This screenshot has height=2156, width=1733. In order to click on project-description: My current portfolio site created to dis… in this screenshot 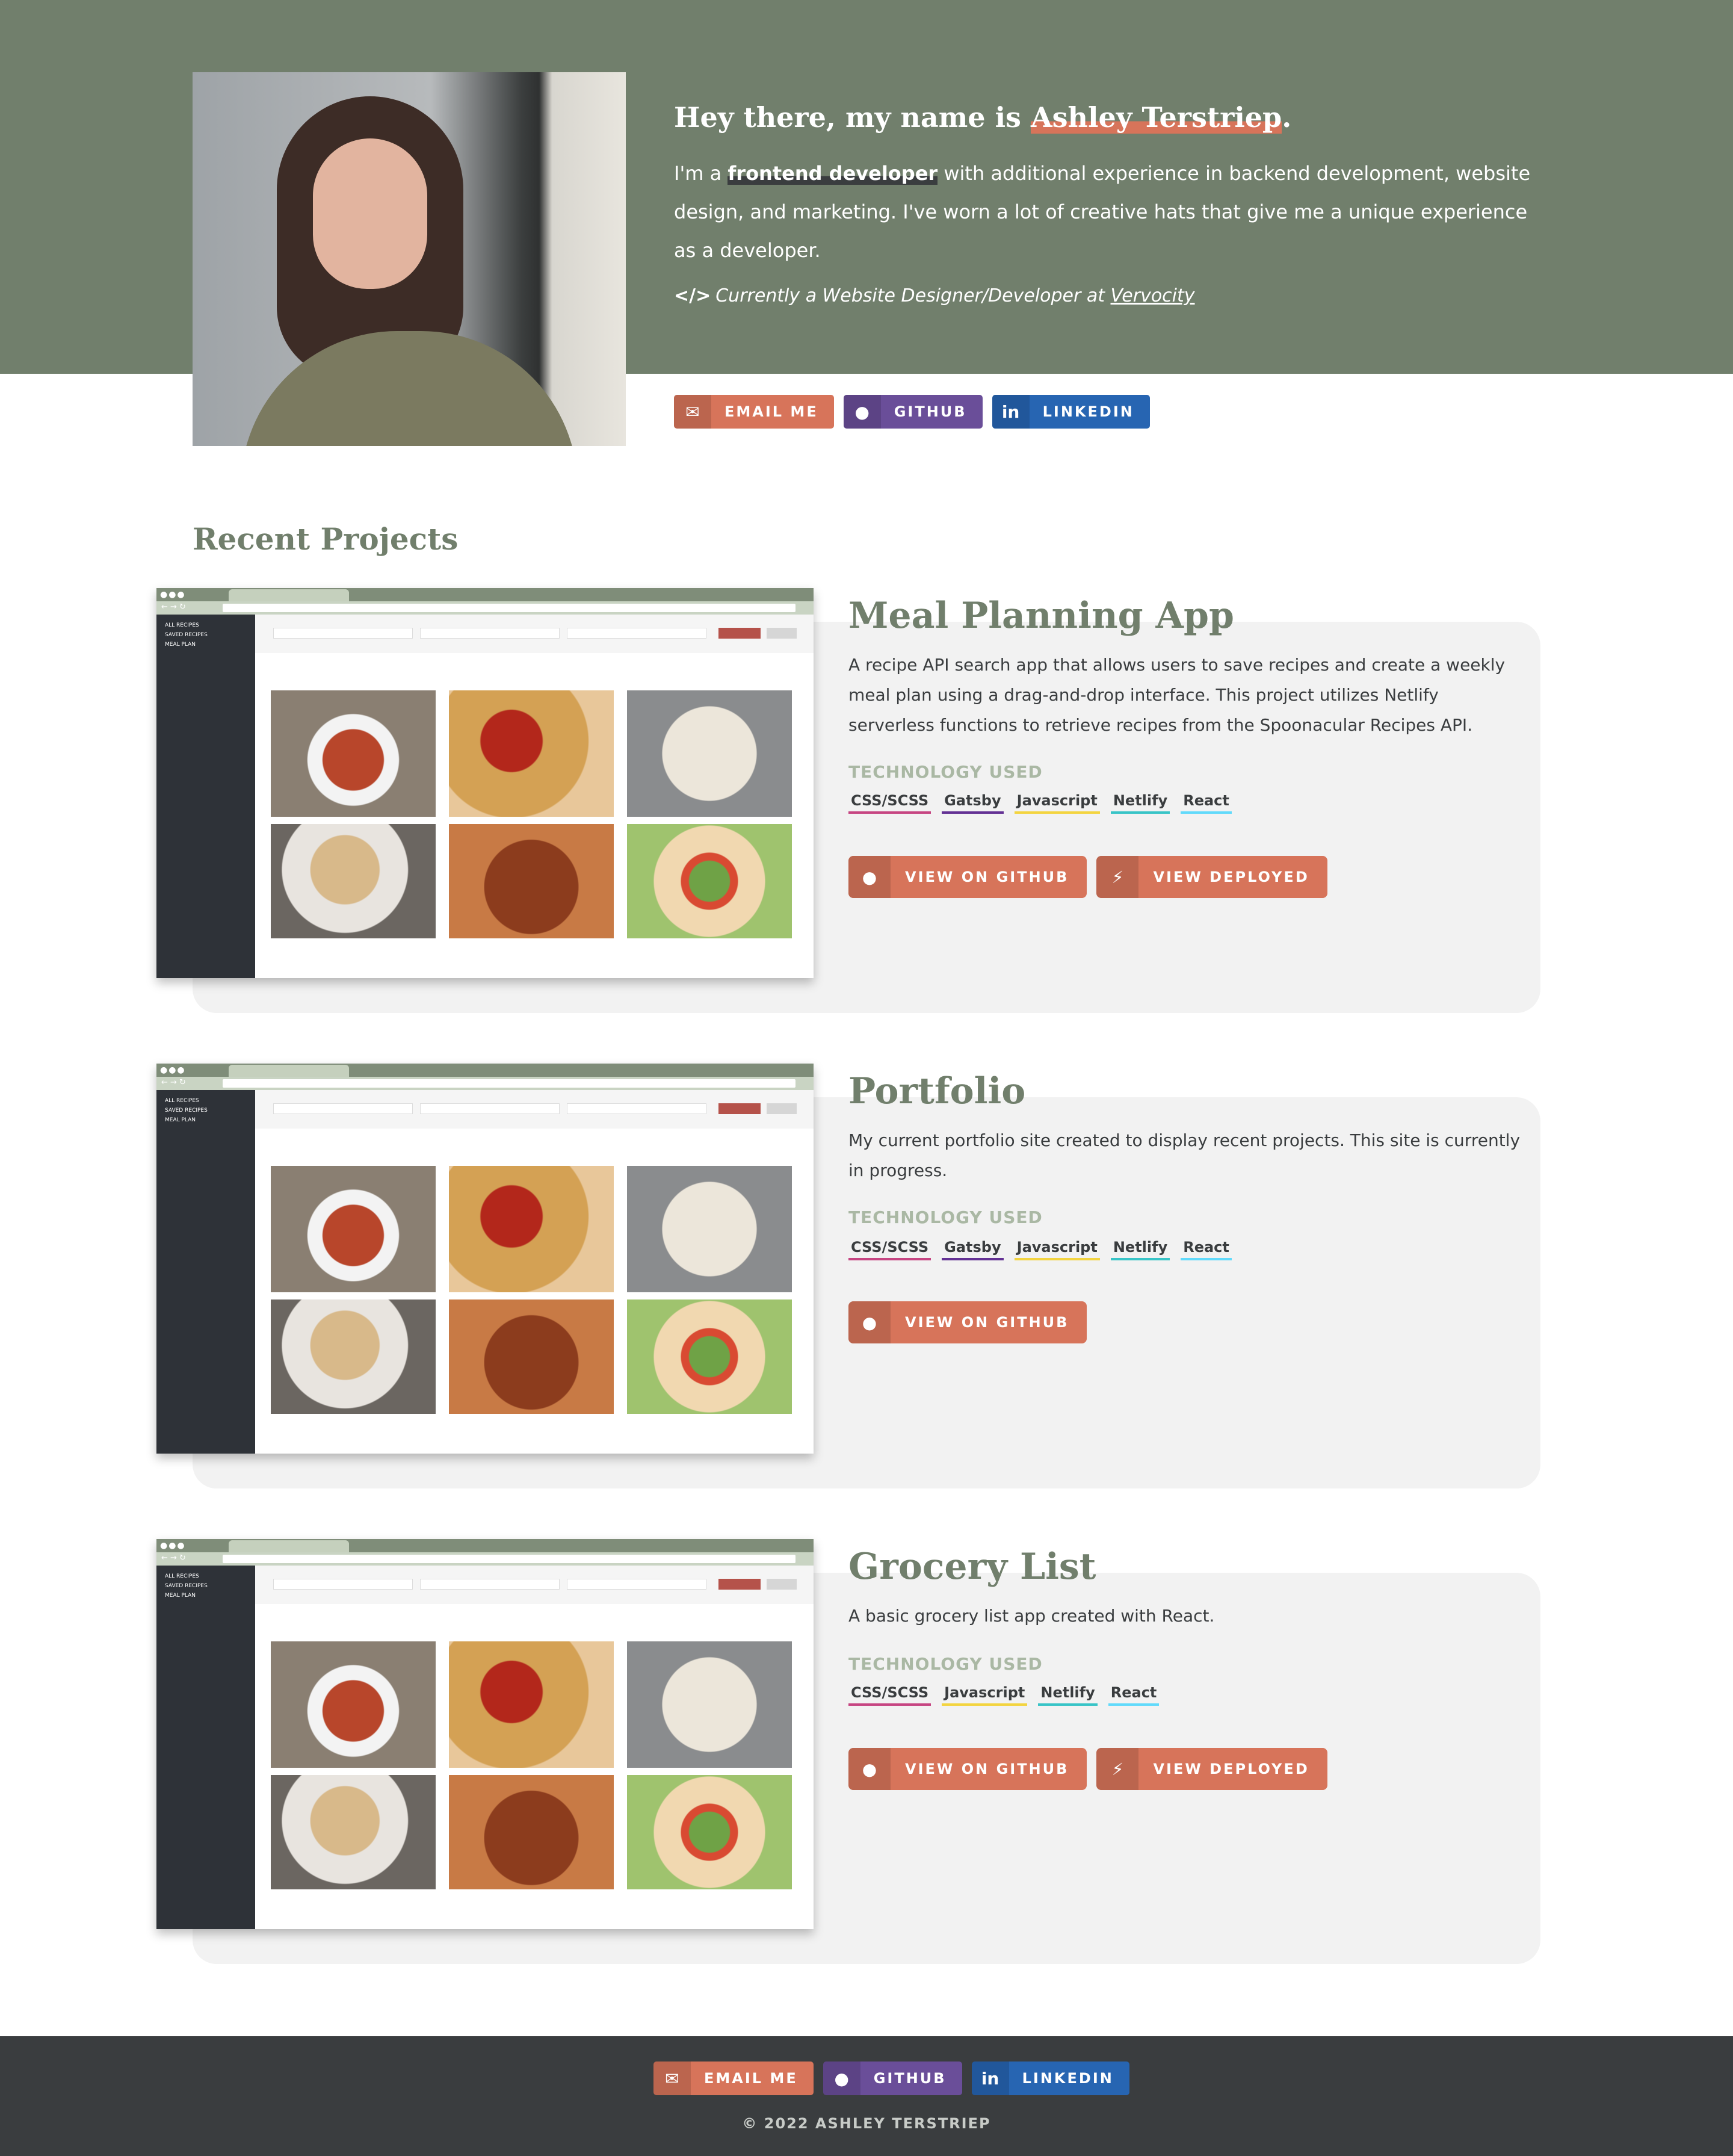, I will do `click(1184, 1155)`.